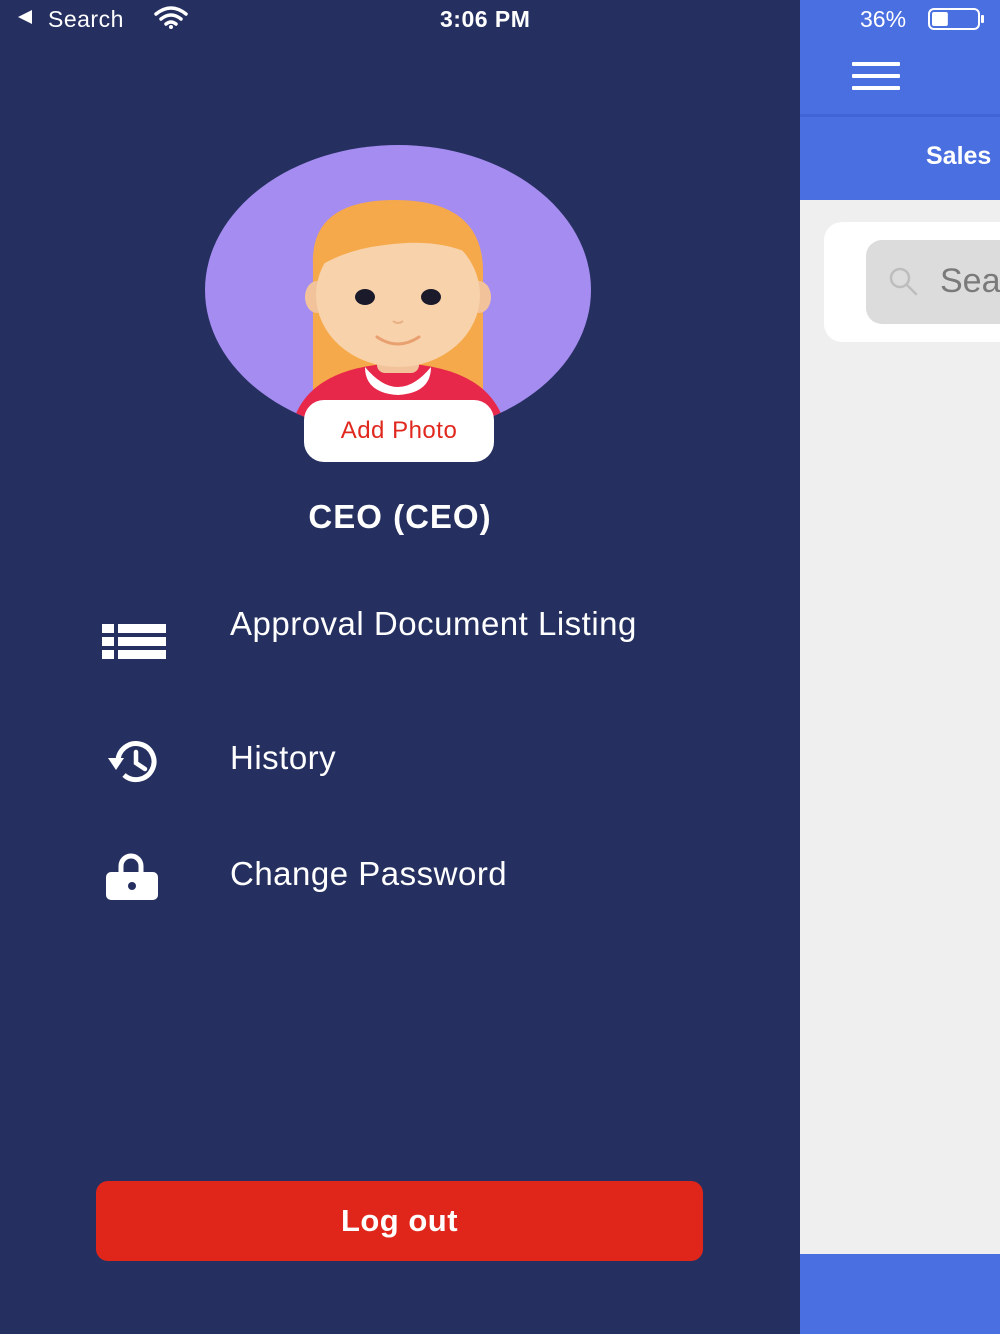 Image resolution: width=1000 pixels, height=1334 pixels. What do you see at coordinates (134, 641) in the screenshot?
I see `list-icon` at bounding box center [134, 641].